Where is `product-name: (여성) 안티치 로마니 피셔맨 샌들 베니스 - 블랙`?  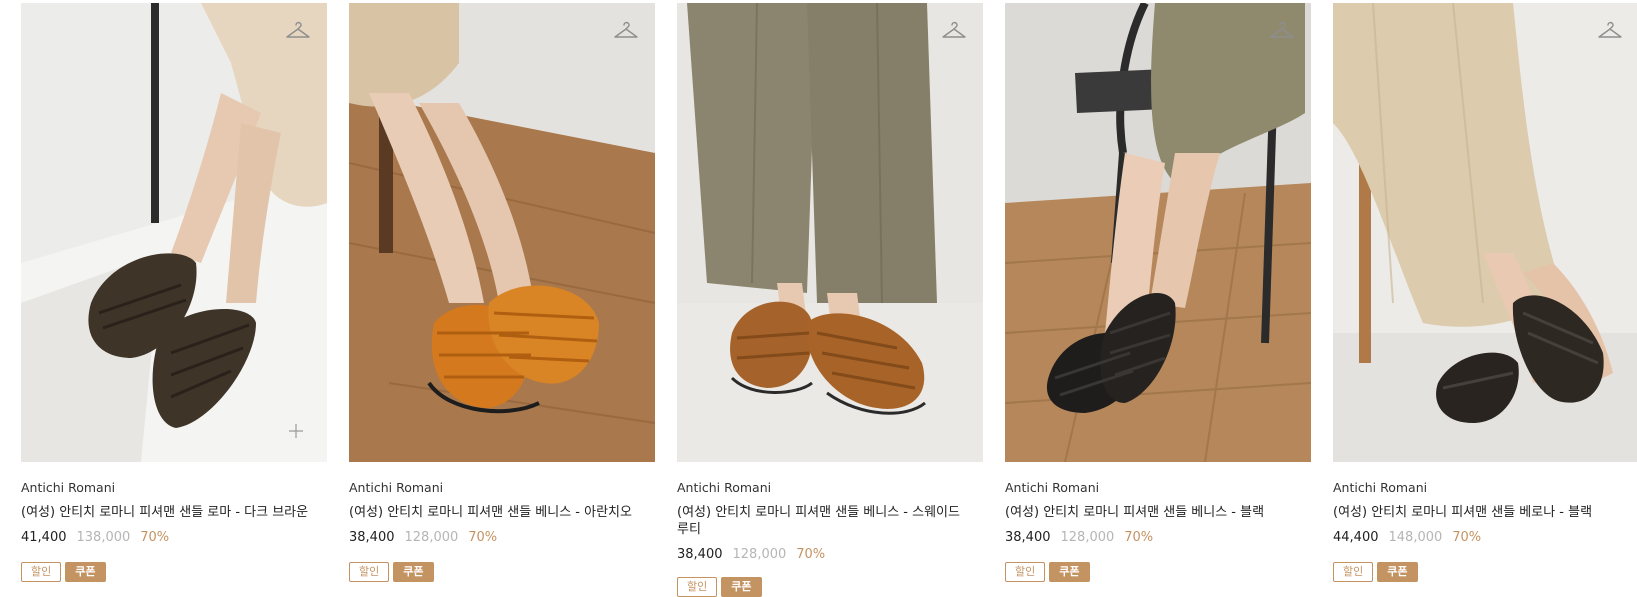 product-name: (여성) 안티치 로마니 피셔맨 샌들 베니스 - 블랙 is located at coordinates (1158, 512).